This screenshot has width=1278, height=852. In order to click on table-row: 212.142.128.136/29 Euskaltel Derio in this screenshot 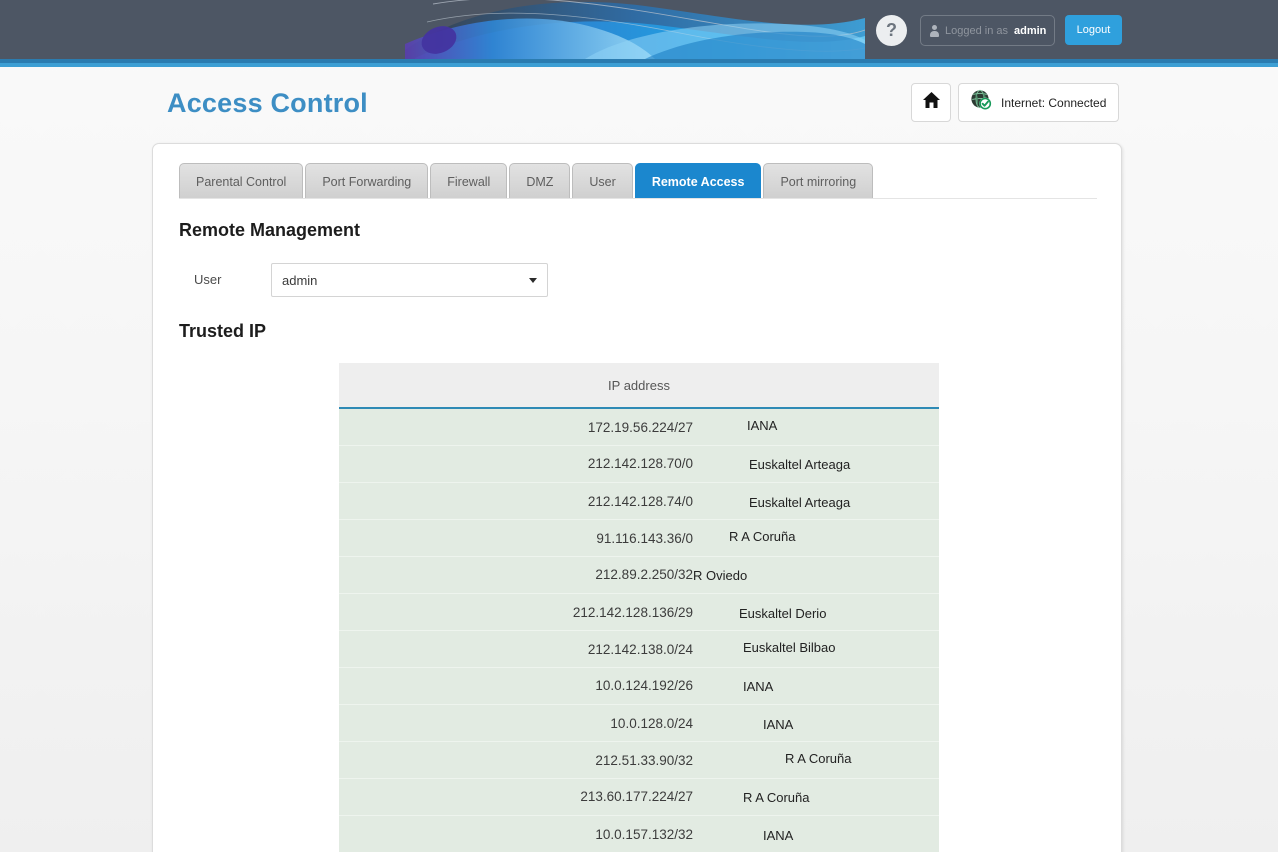, I will do `click(639, 612)`.